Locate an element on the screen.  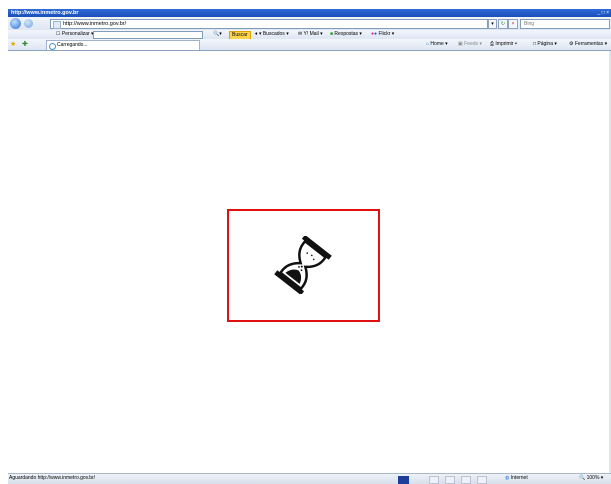
window-controls: _ □ × is located at coordinates (604, 13).